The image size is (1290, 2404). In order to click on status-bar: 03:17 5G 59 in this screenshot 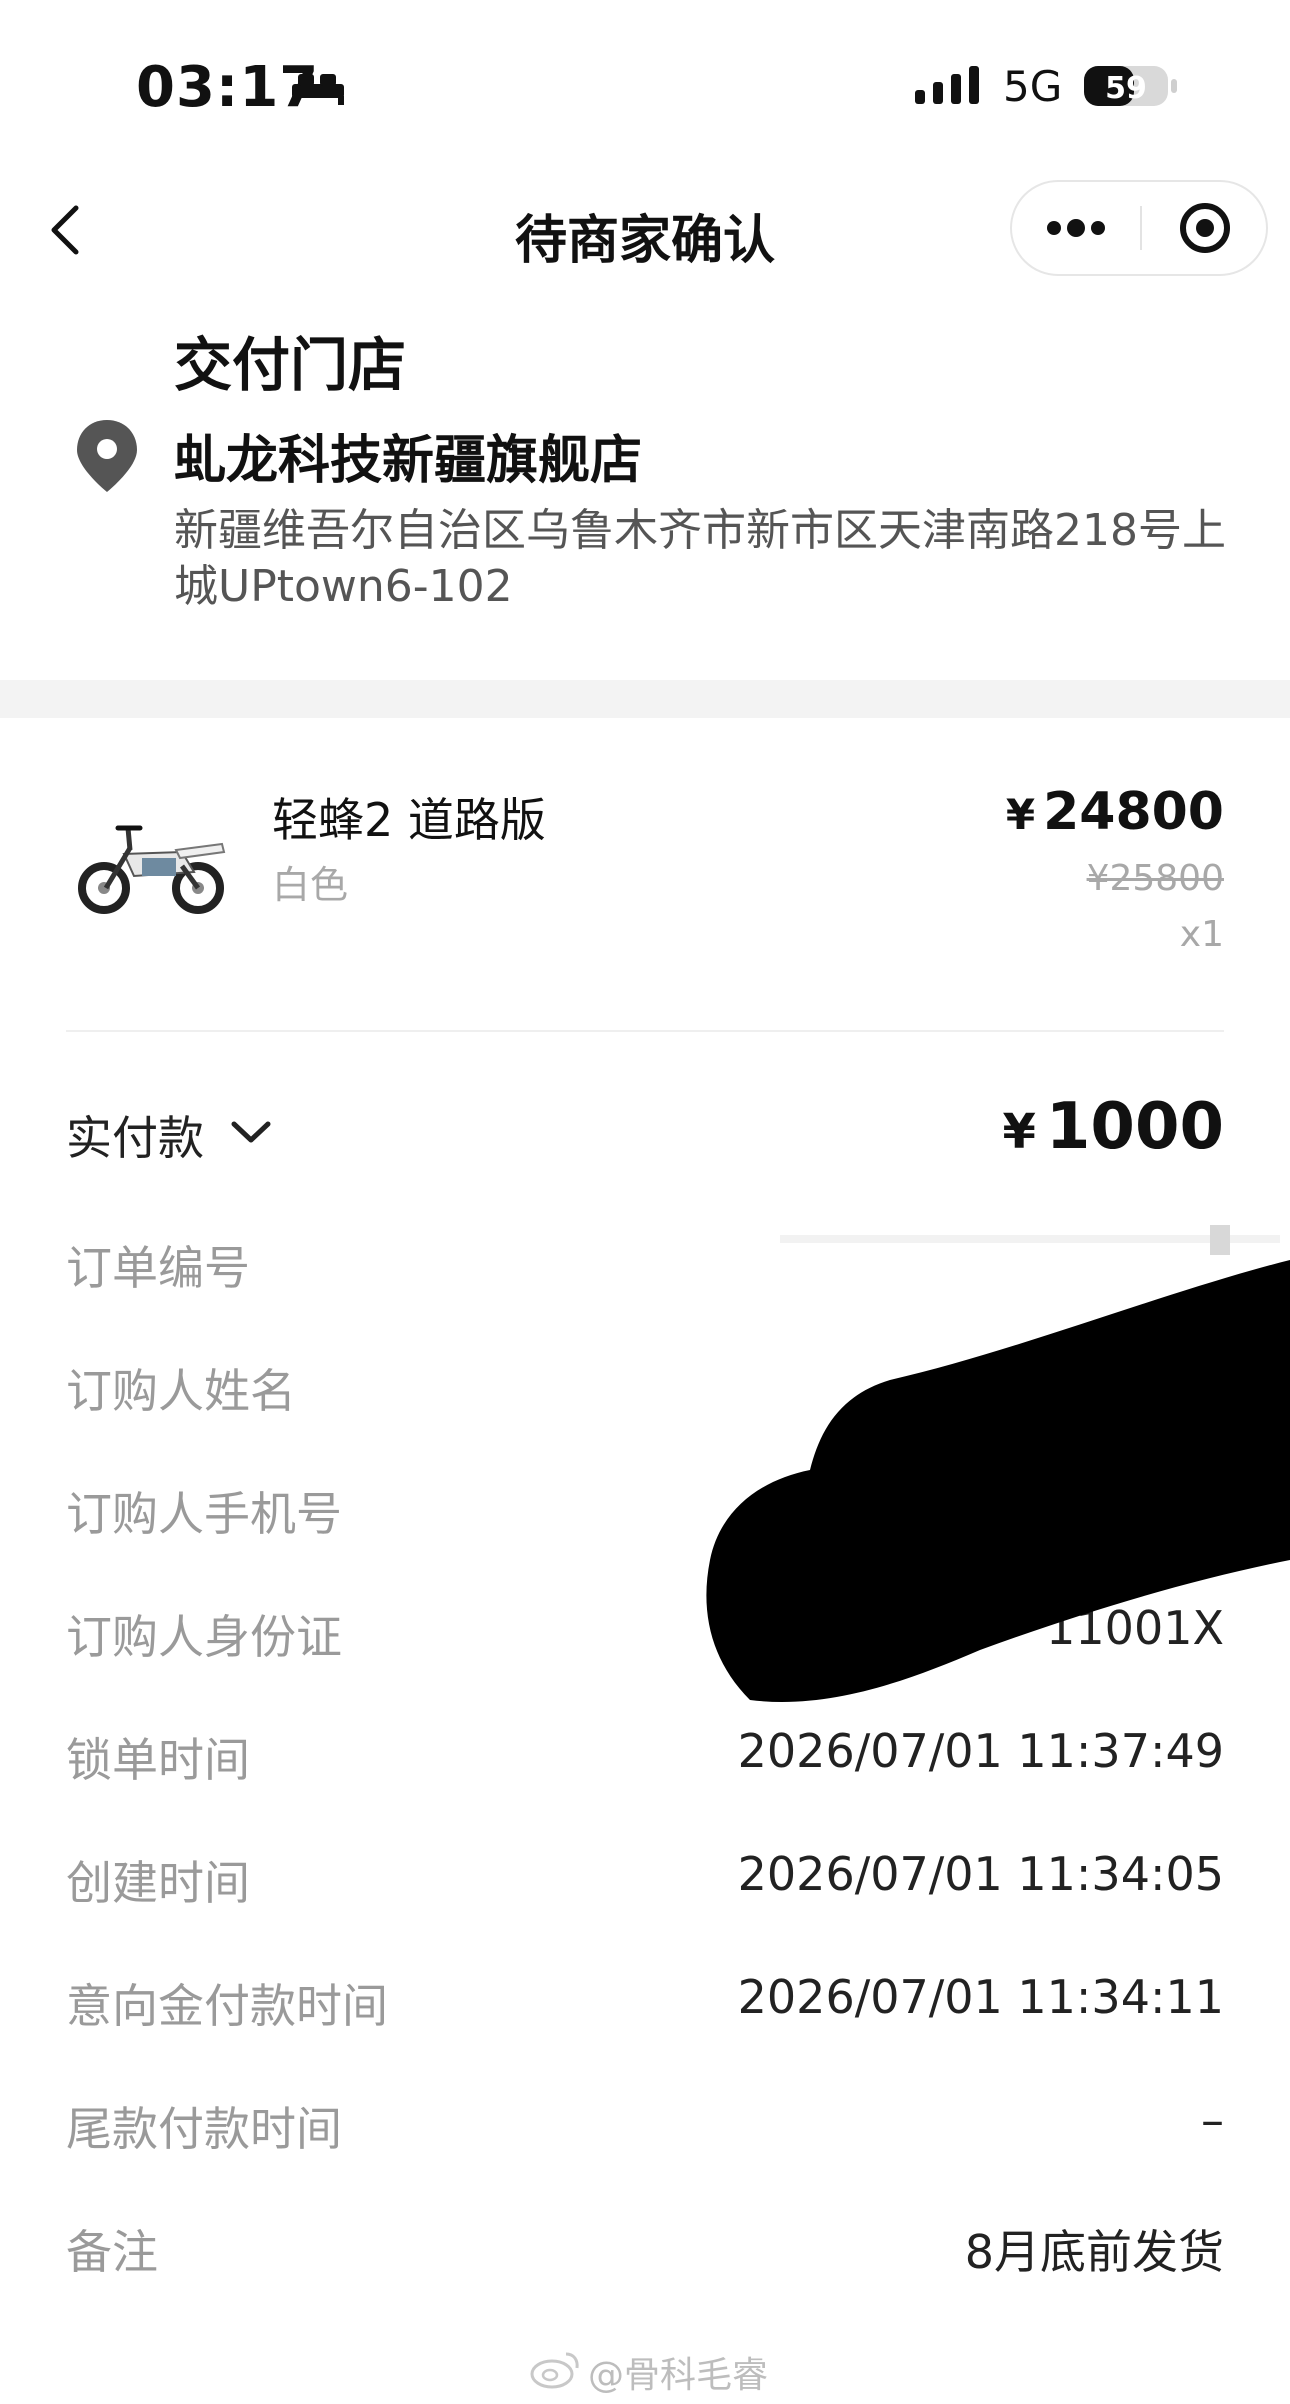, I will do `click(645, 75)`.